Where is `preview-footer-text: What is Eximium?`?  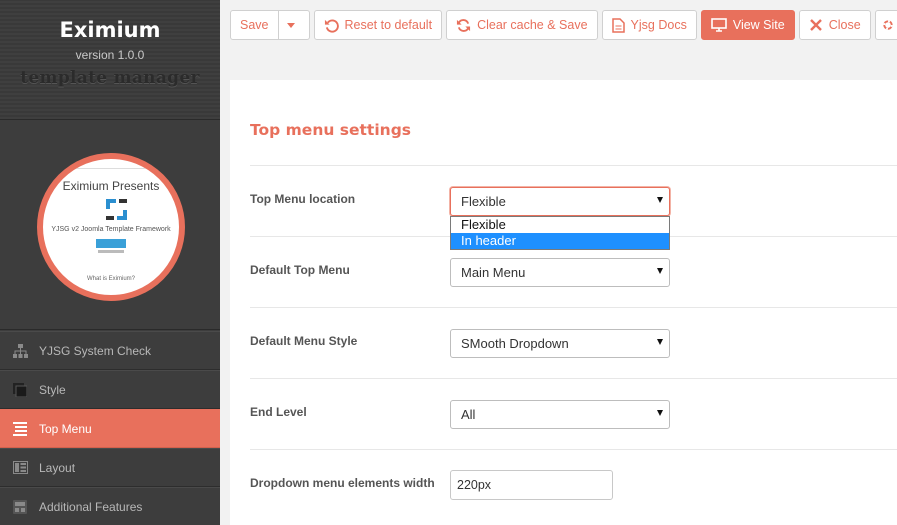
preview-footer-text: What is Eximium? is located at coordinates (110, 279).